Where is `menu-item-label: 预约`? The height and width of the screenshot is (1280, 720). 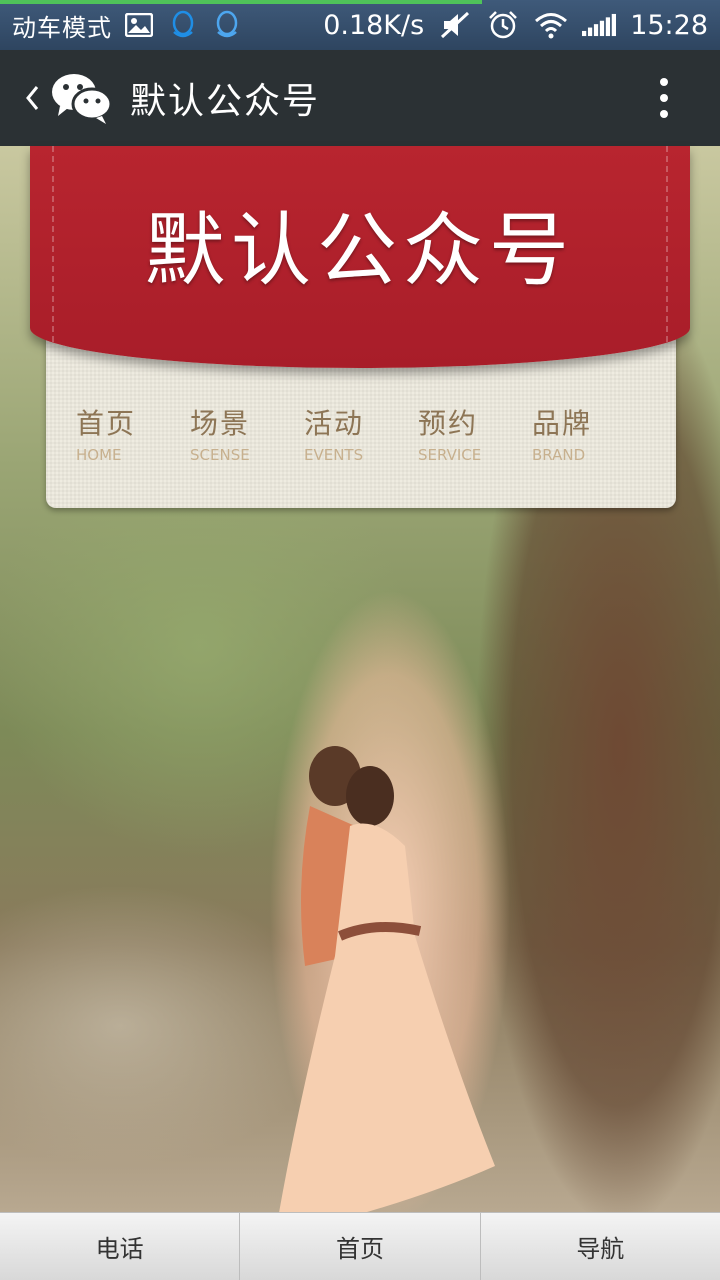 menu-item-label: 预约 is located at coordinates (448, 423).